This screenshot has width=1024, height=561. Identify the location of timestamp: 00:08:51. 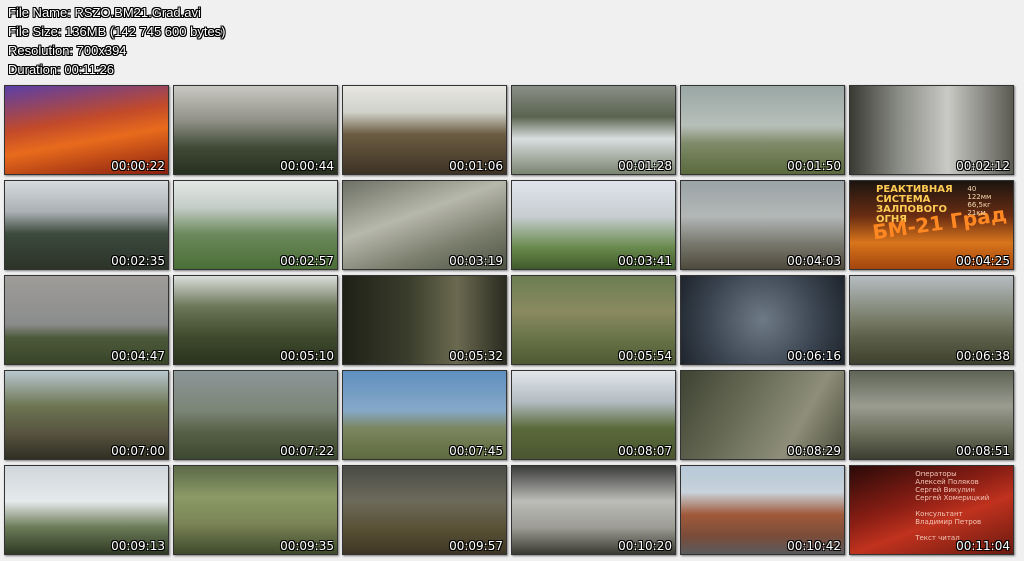
(983, 451).